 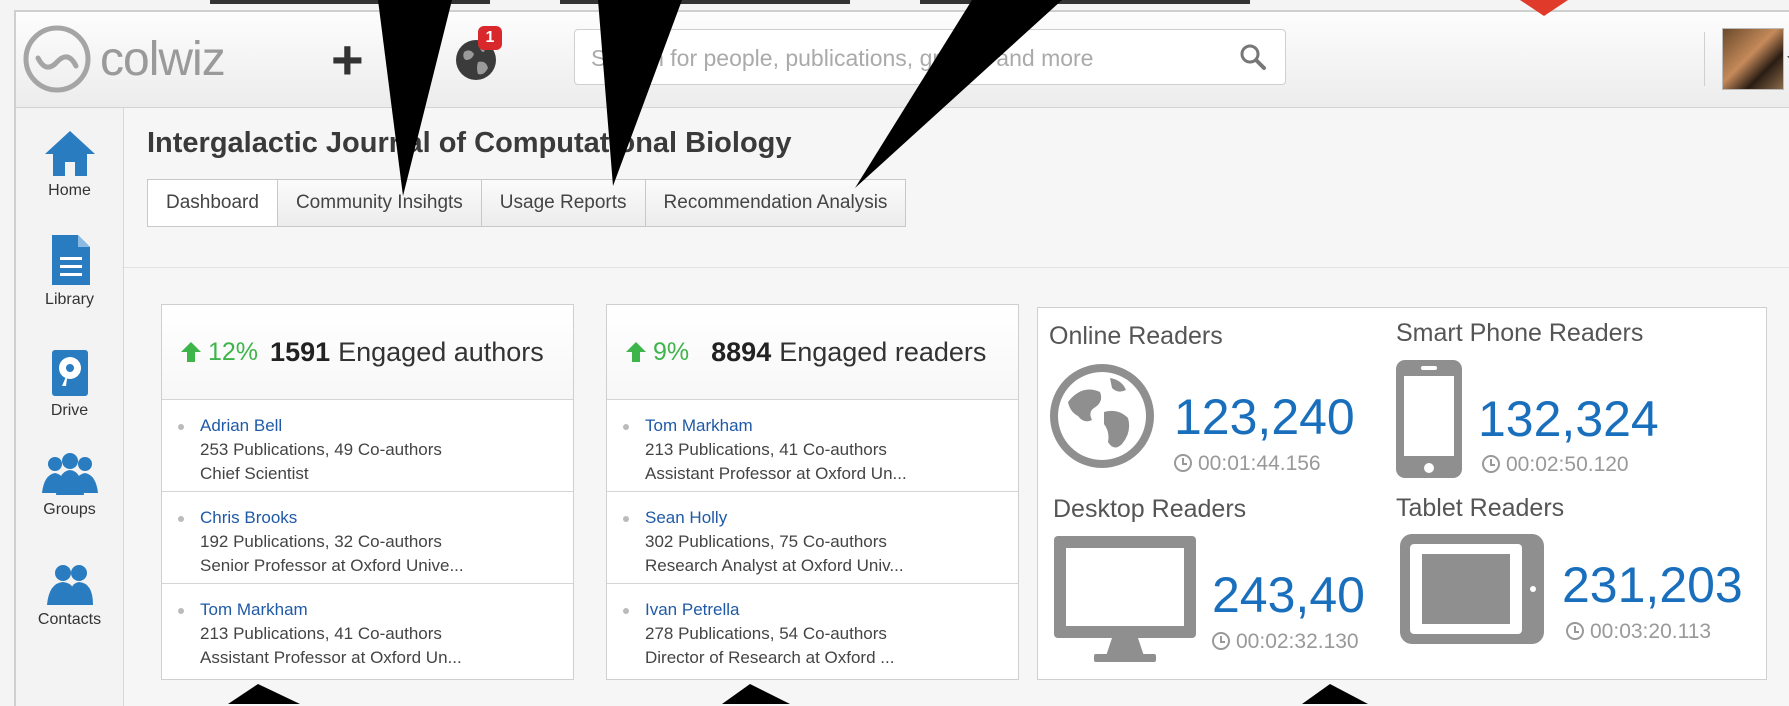 I want to click on add-button: +, so click(x=347, y=60).